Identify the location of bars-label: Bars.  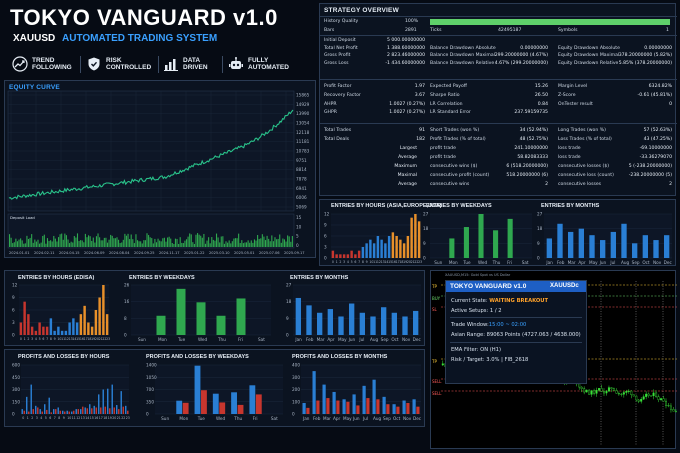
(329, 30).